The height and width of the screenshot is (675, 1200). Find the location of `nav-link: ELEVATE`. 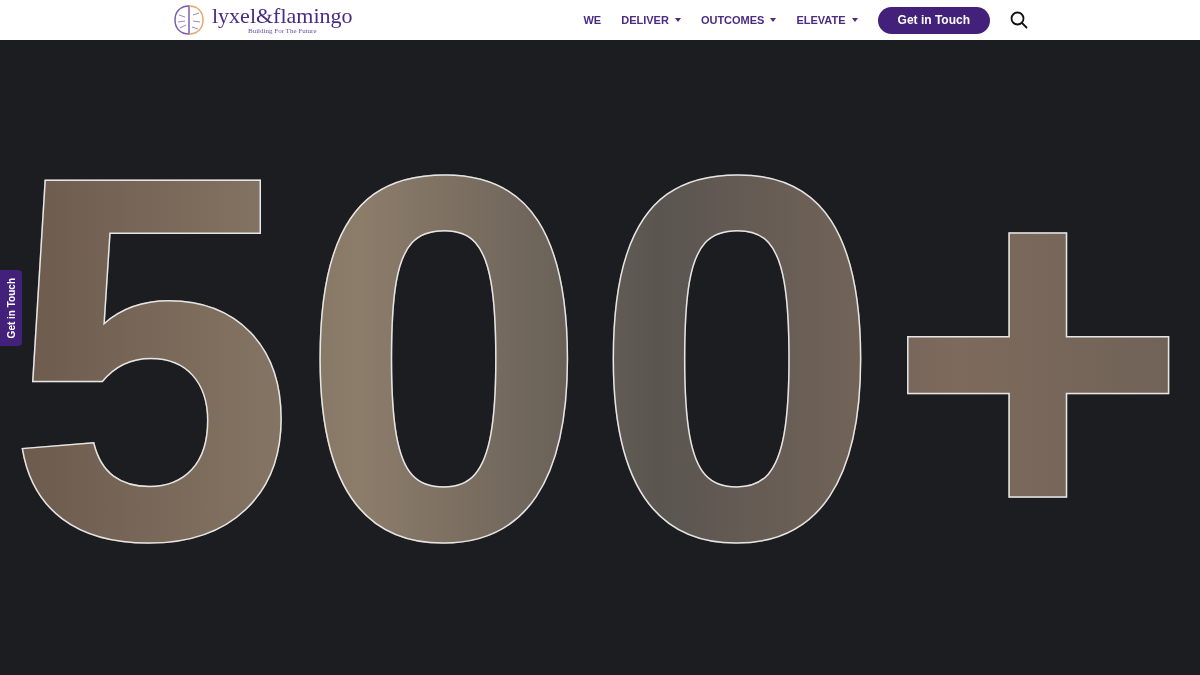

nav-link: ELEVATE is located at coordinates (827, 20).